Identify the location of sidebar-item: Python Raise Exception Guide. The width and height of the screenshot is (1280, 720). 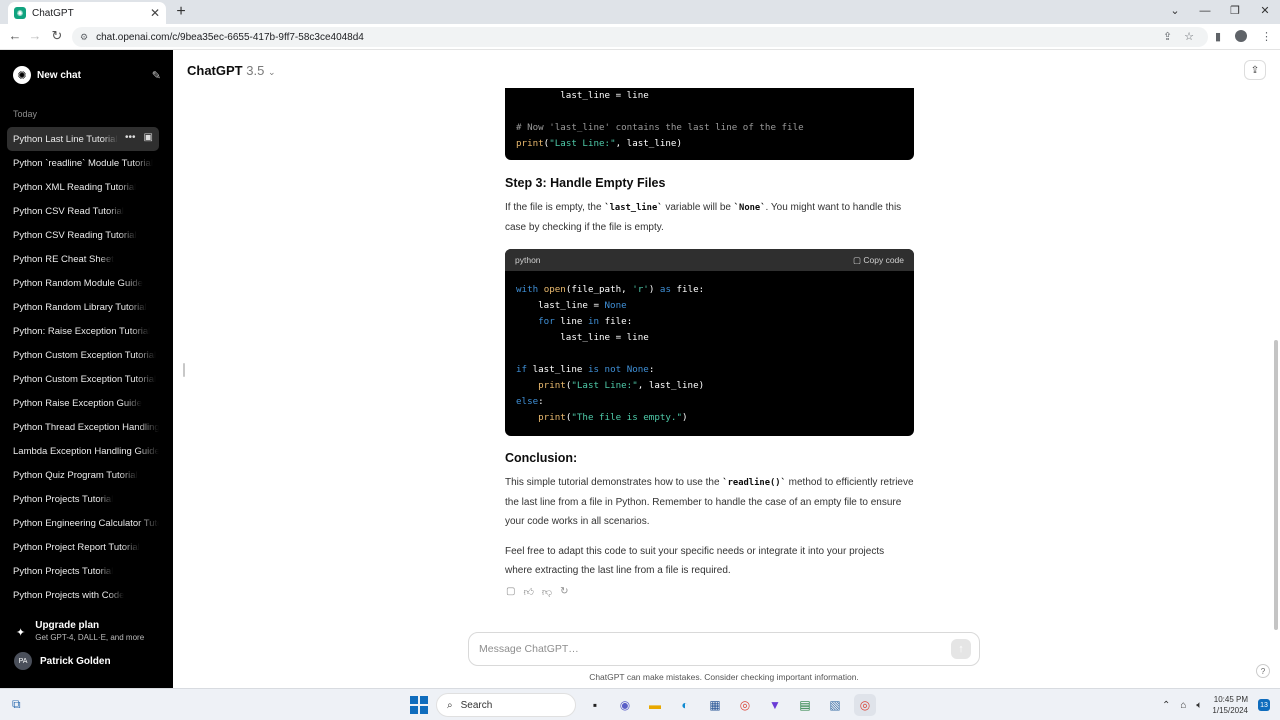
(83, 403).